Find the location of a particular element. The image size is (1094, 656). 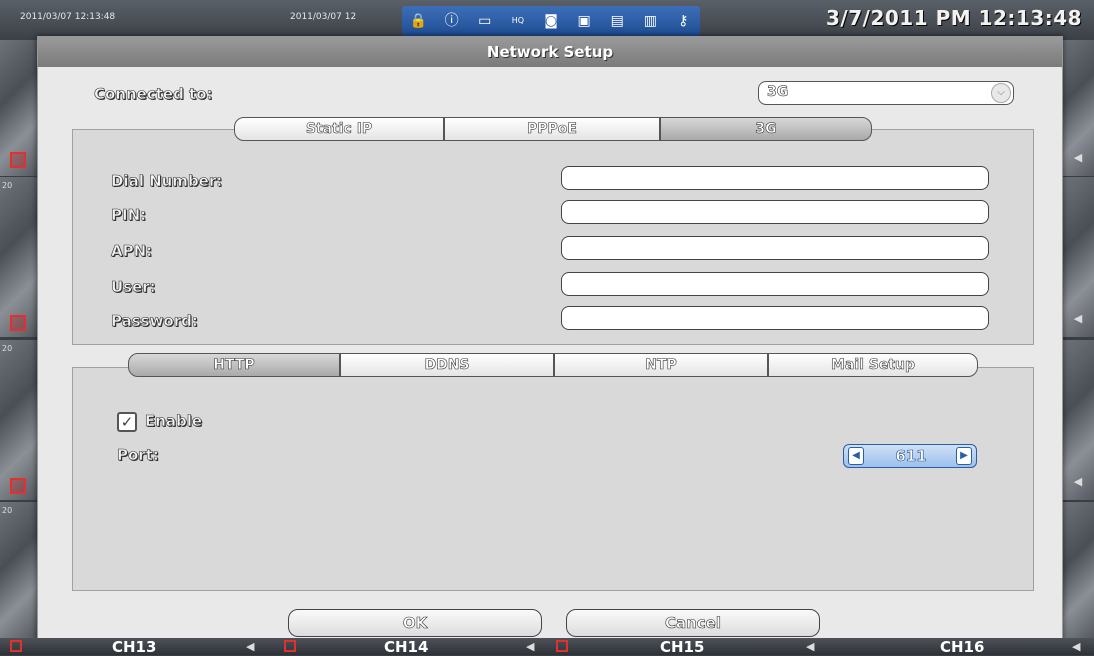

dialog-title: Network Setup is located at coordinates (550, 52).